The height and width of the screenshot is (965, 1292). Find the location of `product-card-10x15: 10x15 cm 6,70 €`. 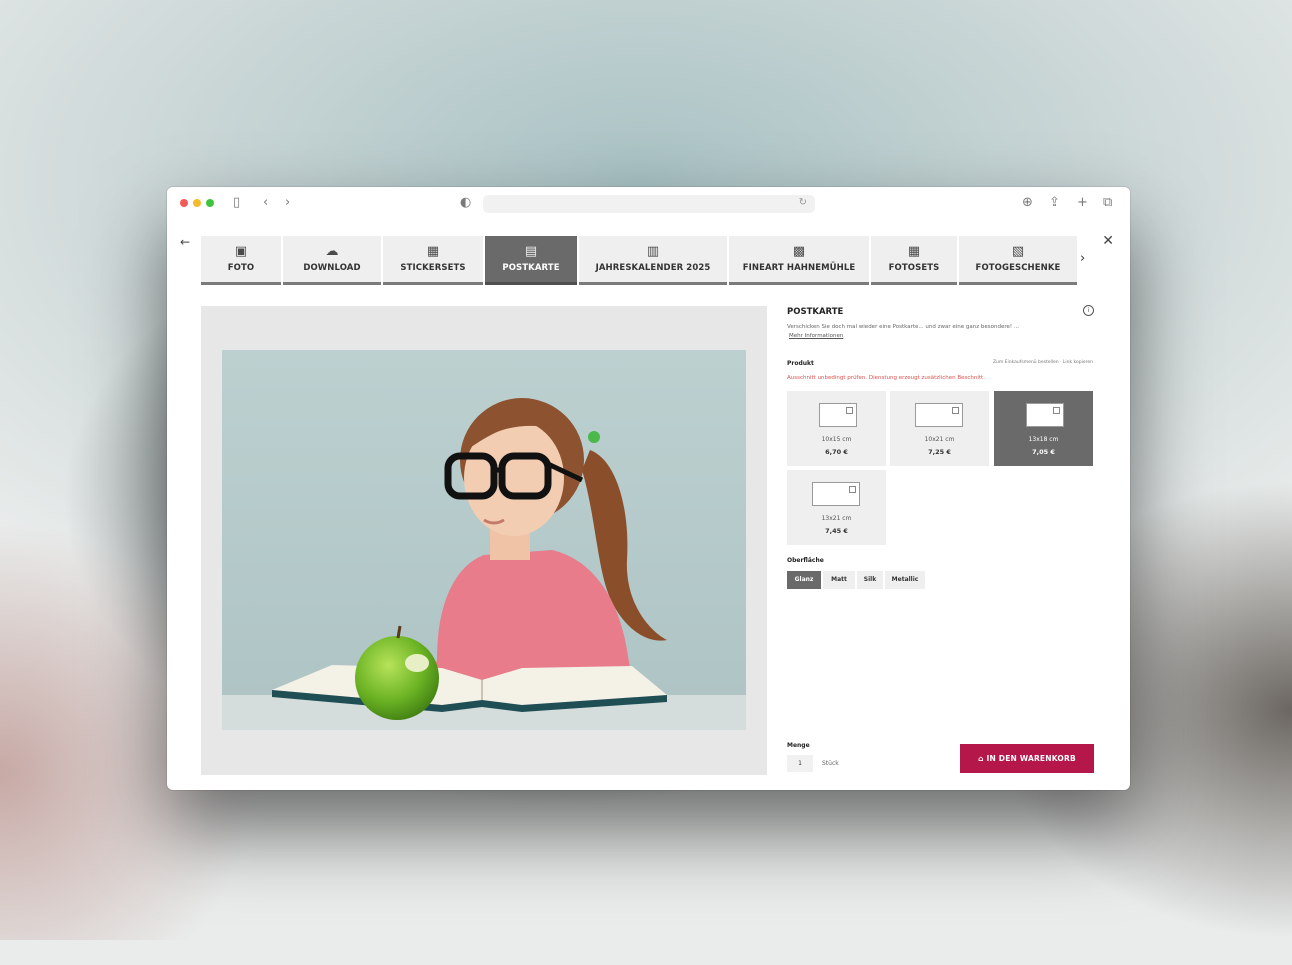

product-card-10x15: 10x15 cm 6,70 € is located at coordinates (836, 428).